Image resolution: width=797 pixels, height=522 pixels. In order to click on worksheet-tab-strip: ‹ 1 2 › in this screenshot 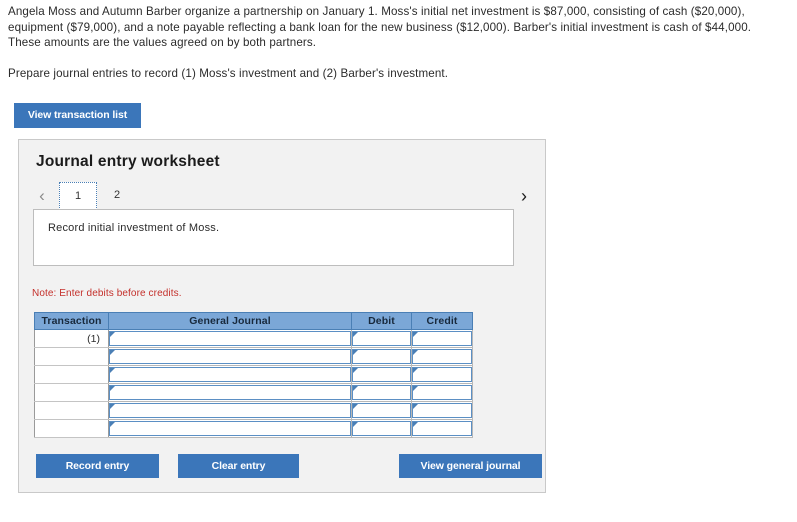, I will do `click(283, 196)`.